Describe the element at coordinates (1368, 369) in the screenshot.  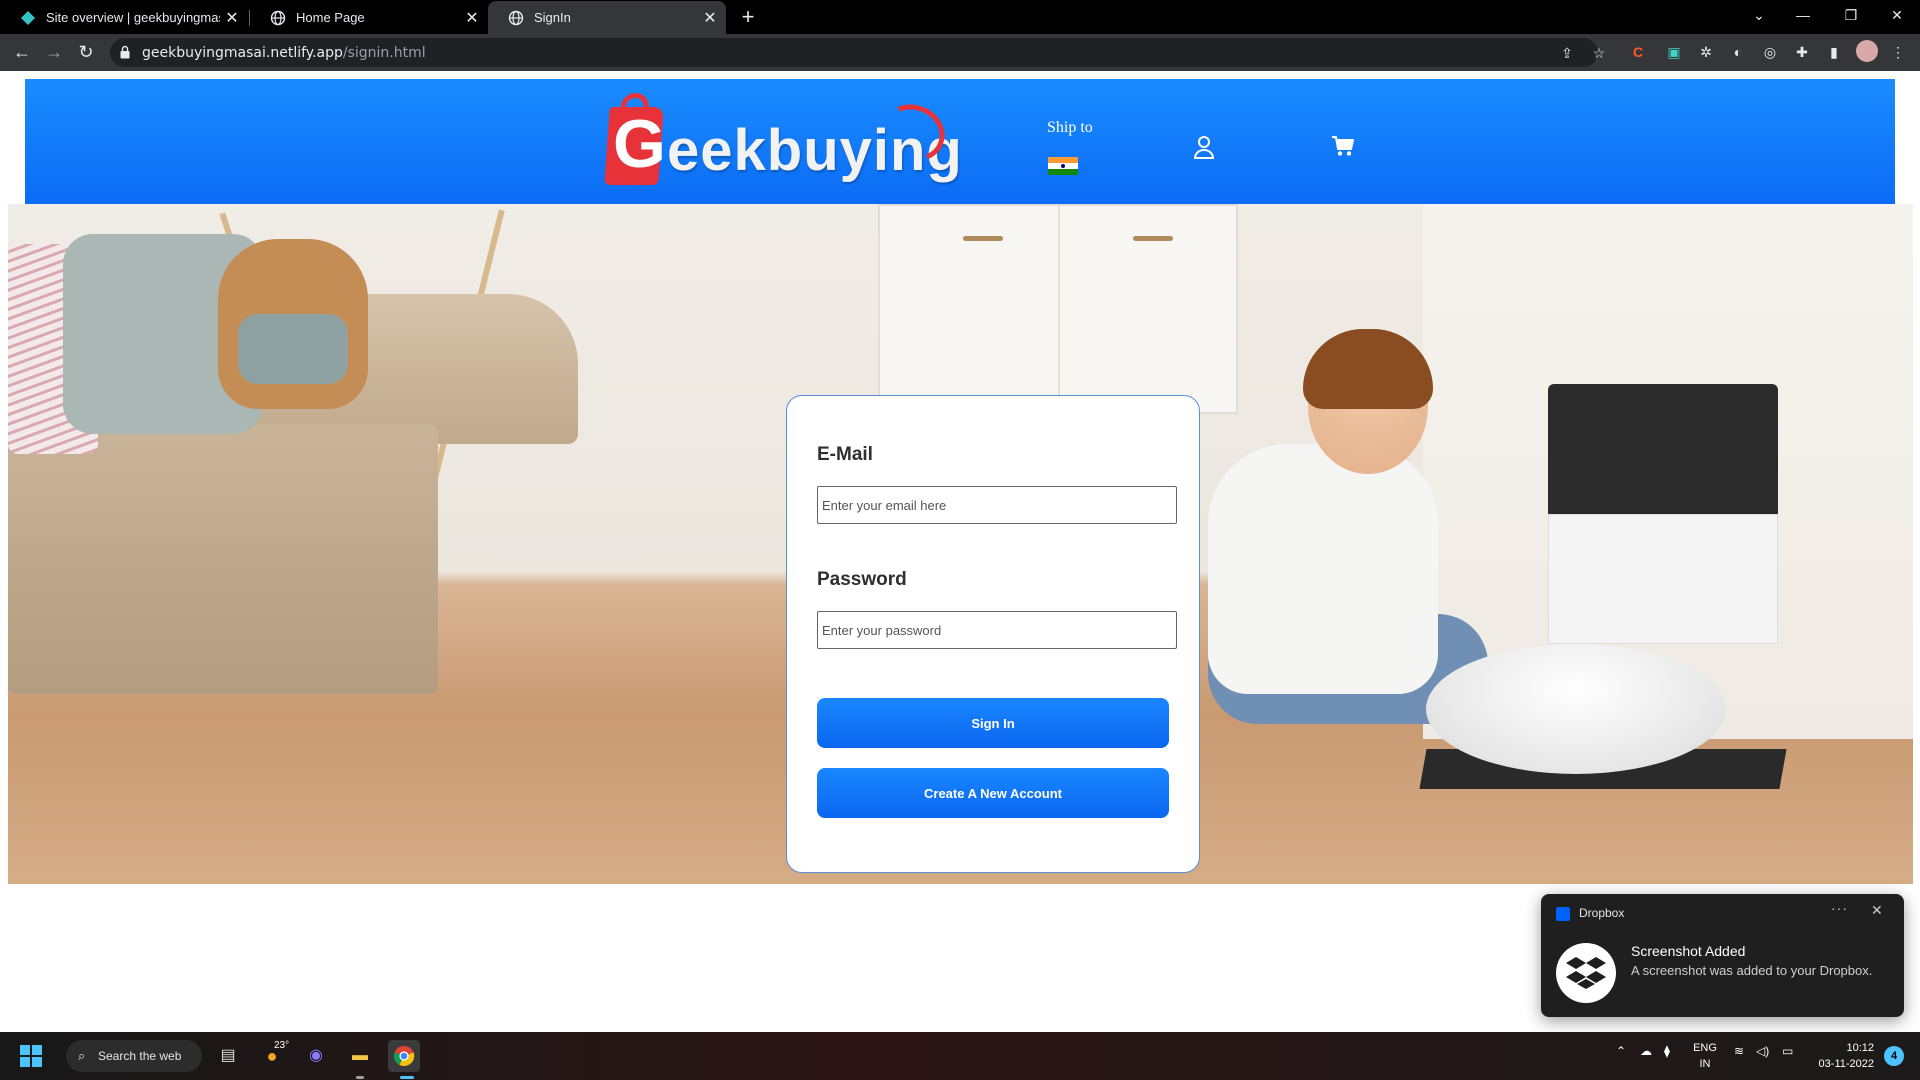
I see `hero-child-hair` at that location.